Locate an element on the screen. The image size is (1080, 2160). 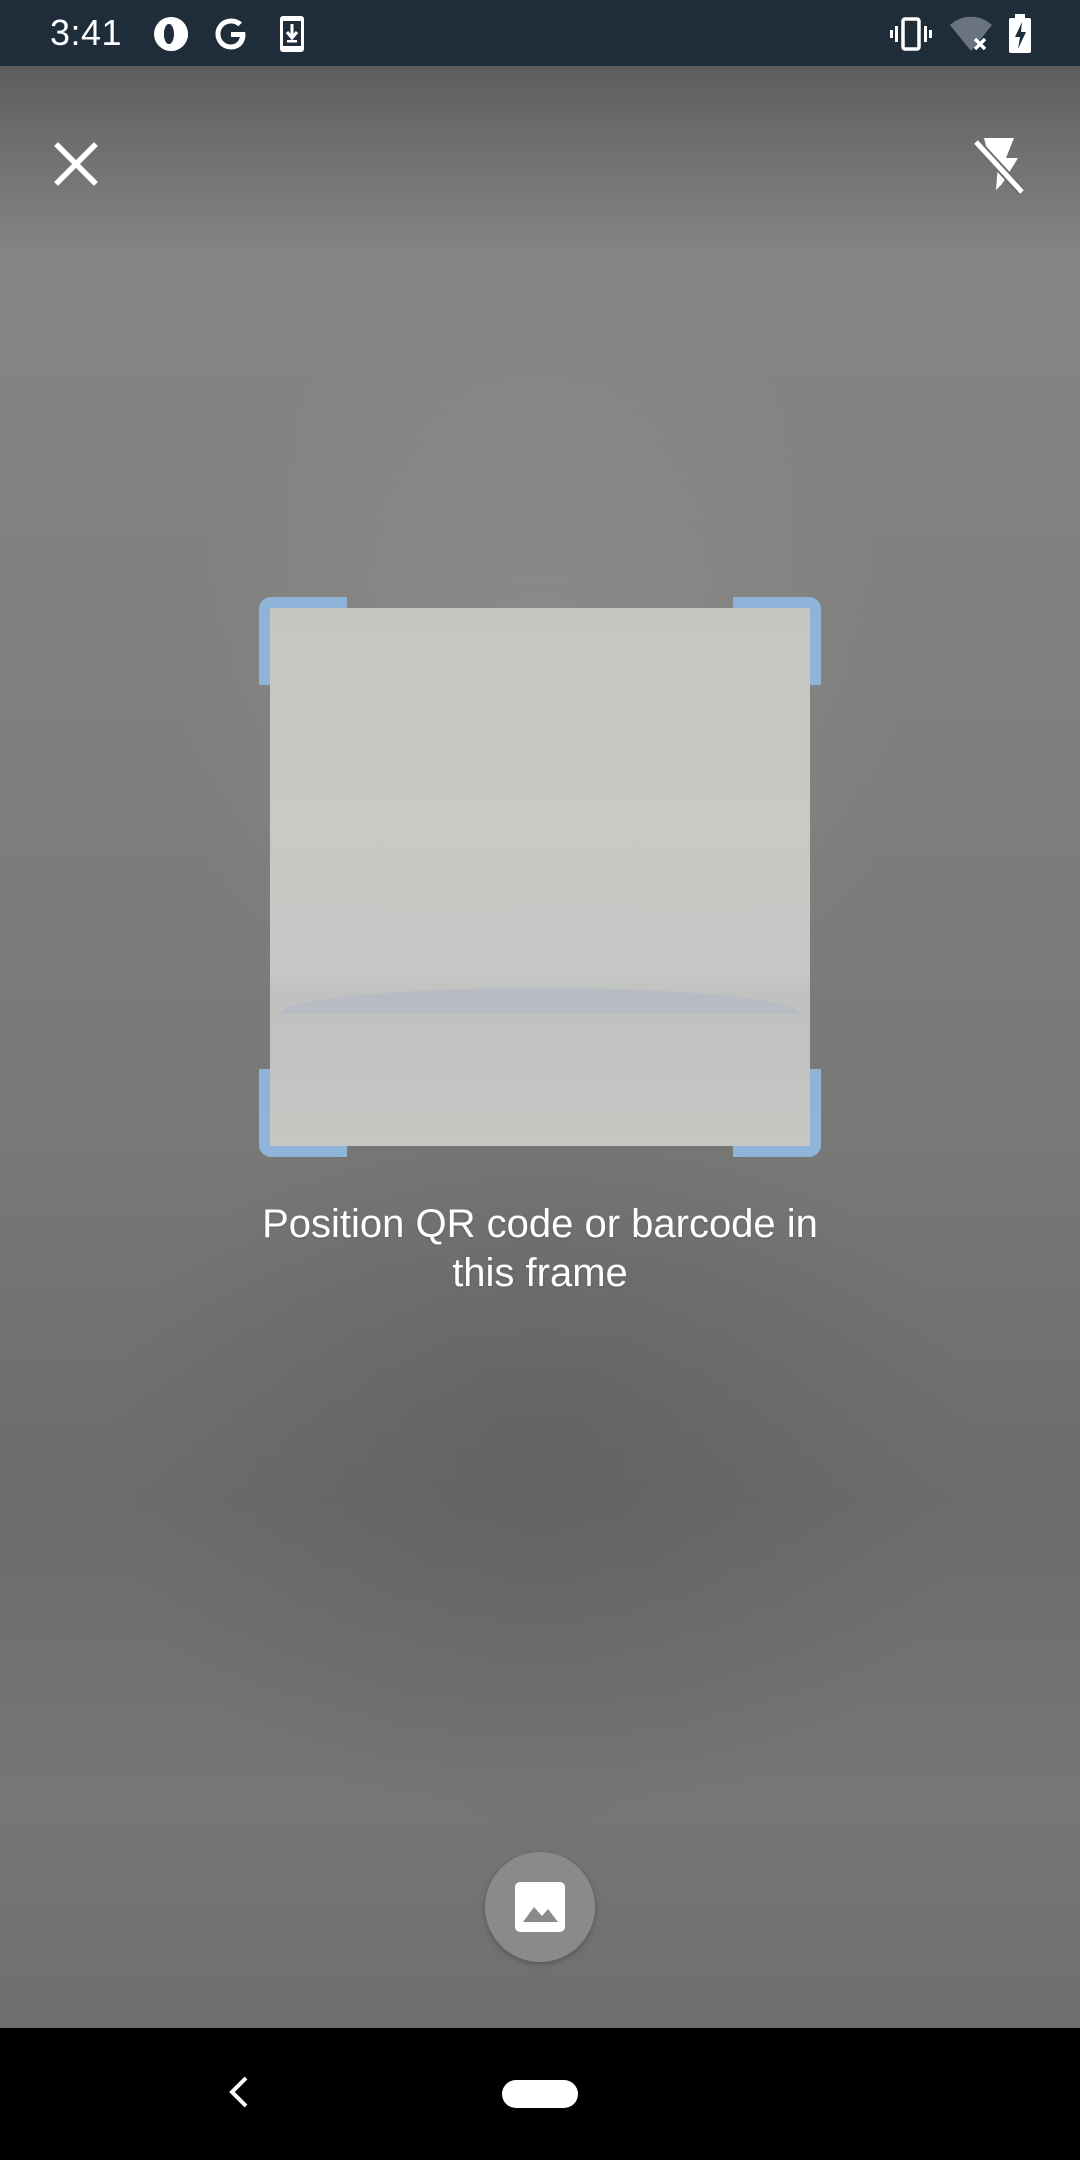
back-icon is located at coordinates (238, 2092).